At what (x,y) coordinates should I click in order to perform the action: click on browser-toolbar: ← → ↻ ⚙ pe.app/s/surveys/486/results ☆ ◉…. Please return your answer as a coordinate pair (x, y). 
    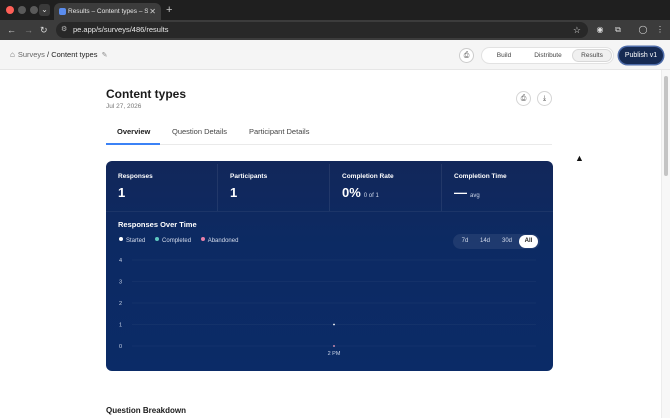
    Looking at the image, I should click on (335, 30).